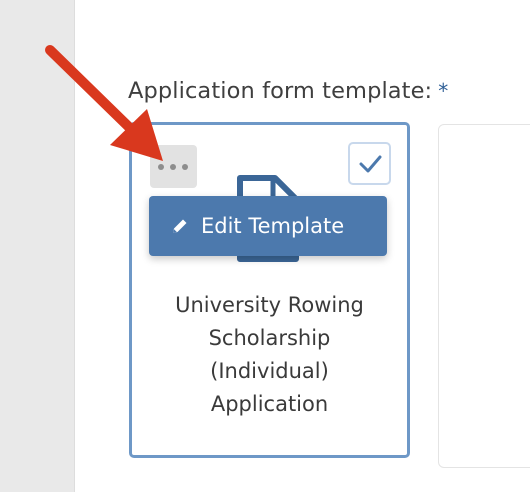 This screenshot has width=530, height=492. Describe the element at coordinates (173, 166) in the screenshot. I see `more-options-button` at that location.